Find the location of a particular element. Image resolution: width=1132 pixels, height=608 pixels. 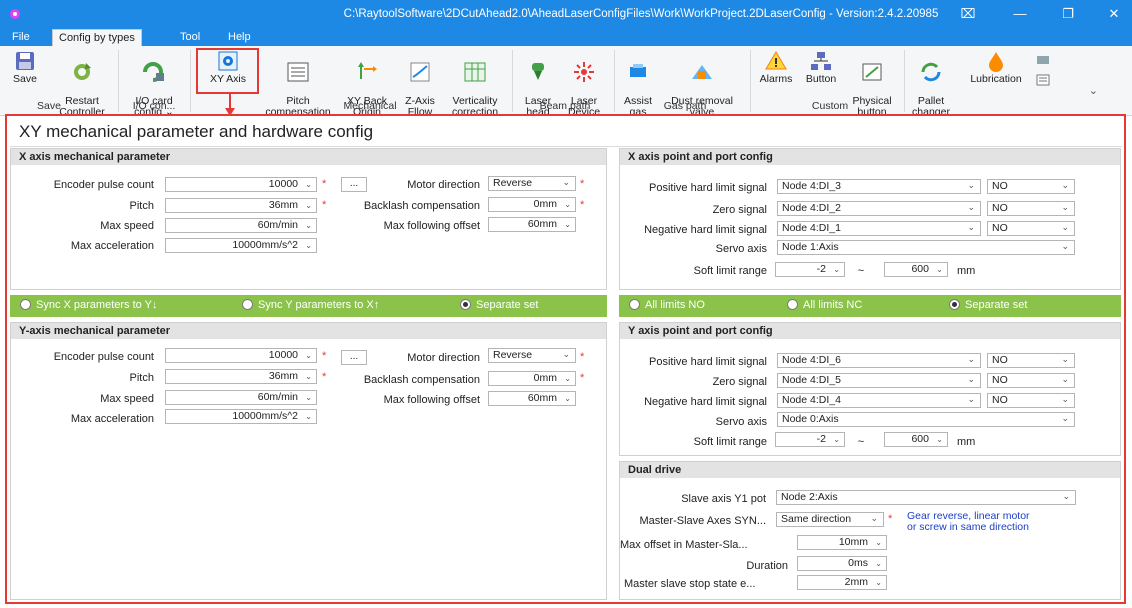

x-max-speed-input: 60m/min ⌄ is located at coordinates (241, 225).